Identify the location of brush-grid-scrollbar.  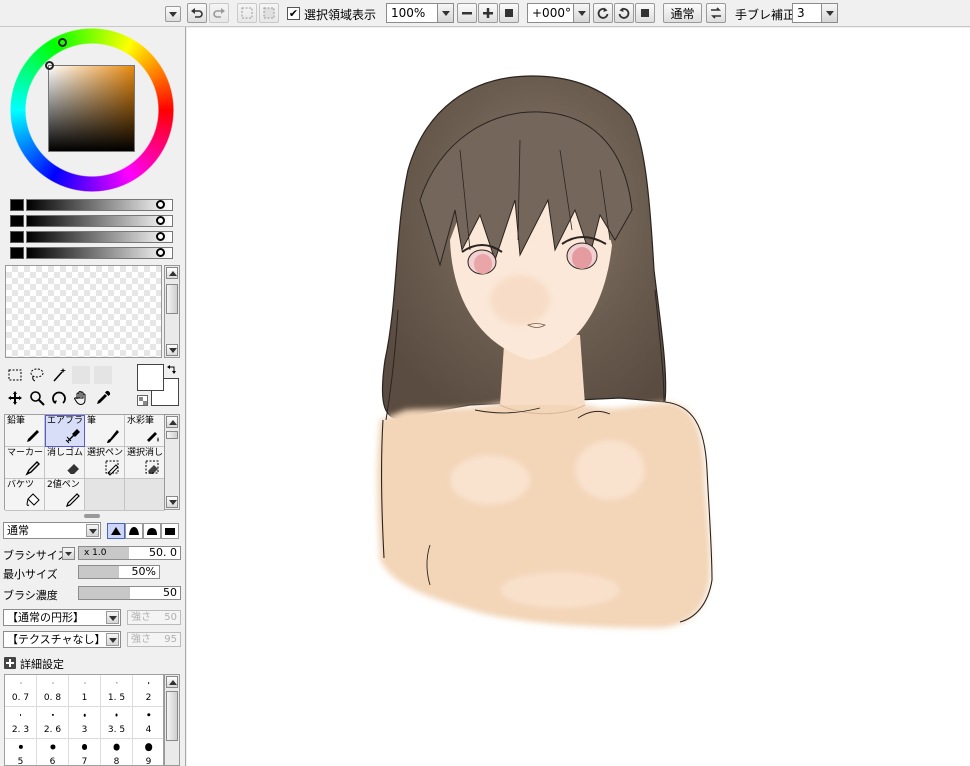
(172, 462).